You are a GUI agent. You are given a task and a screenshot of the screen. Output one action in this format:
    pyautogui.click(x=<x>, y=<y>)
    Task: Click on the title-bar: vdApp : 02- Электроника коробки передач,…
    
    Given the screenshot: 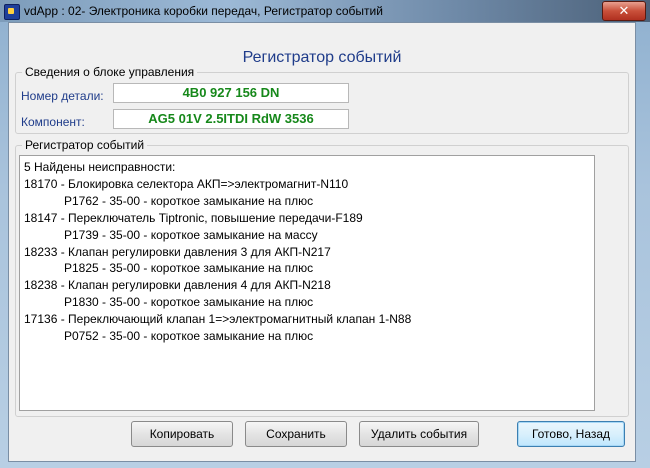 What is the action you would take?
    pyautogui.click(x=325, y=11)
    